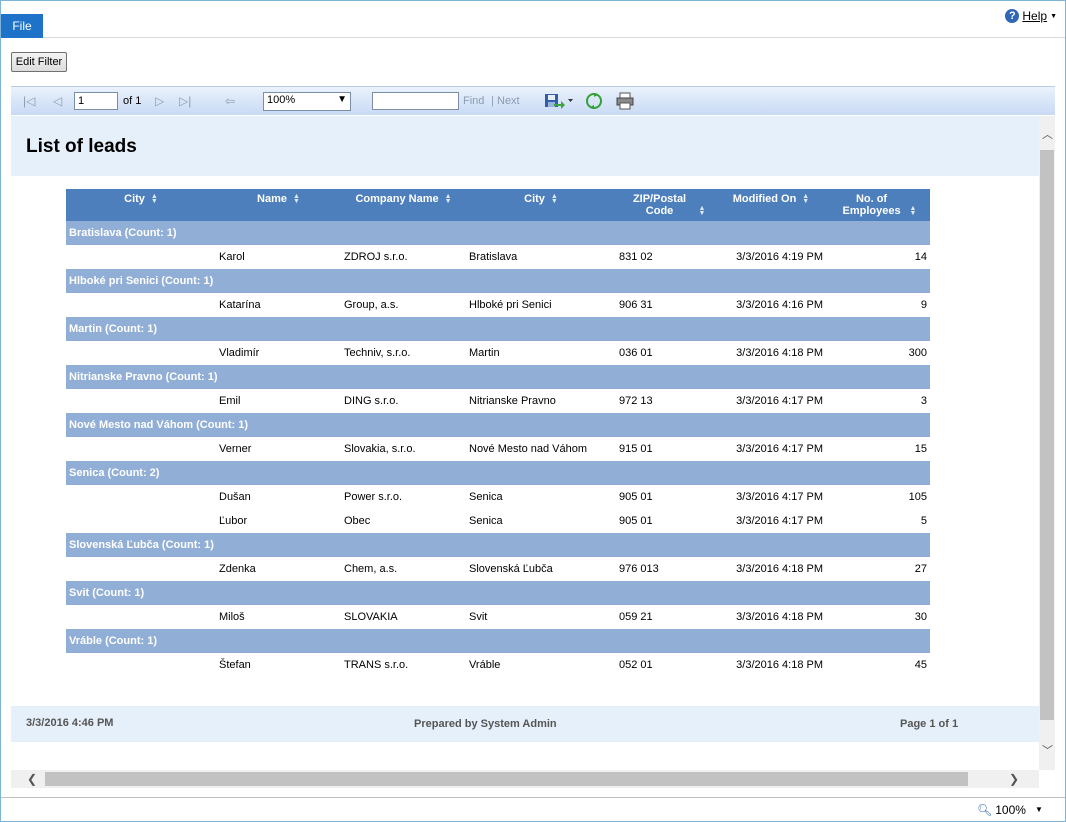 The image size is (1066, 822). I want to click on column-header-group-city: City ▲ ▼, so click(141, 205).